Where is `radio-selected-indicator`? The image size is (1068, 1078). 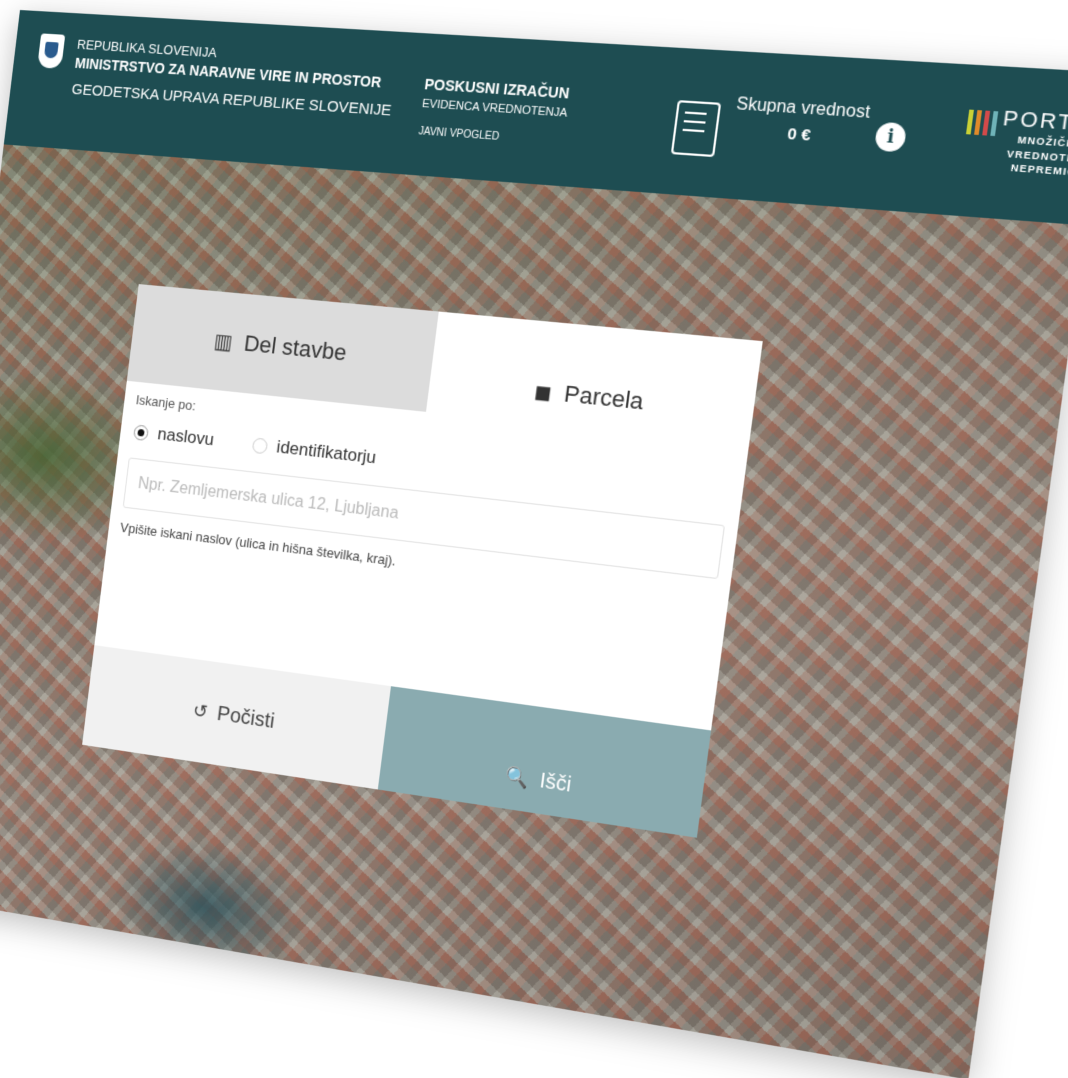 radio-selected-indicator is located at coordinates (141, 432).